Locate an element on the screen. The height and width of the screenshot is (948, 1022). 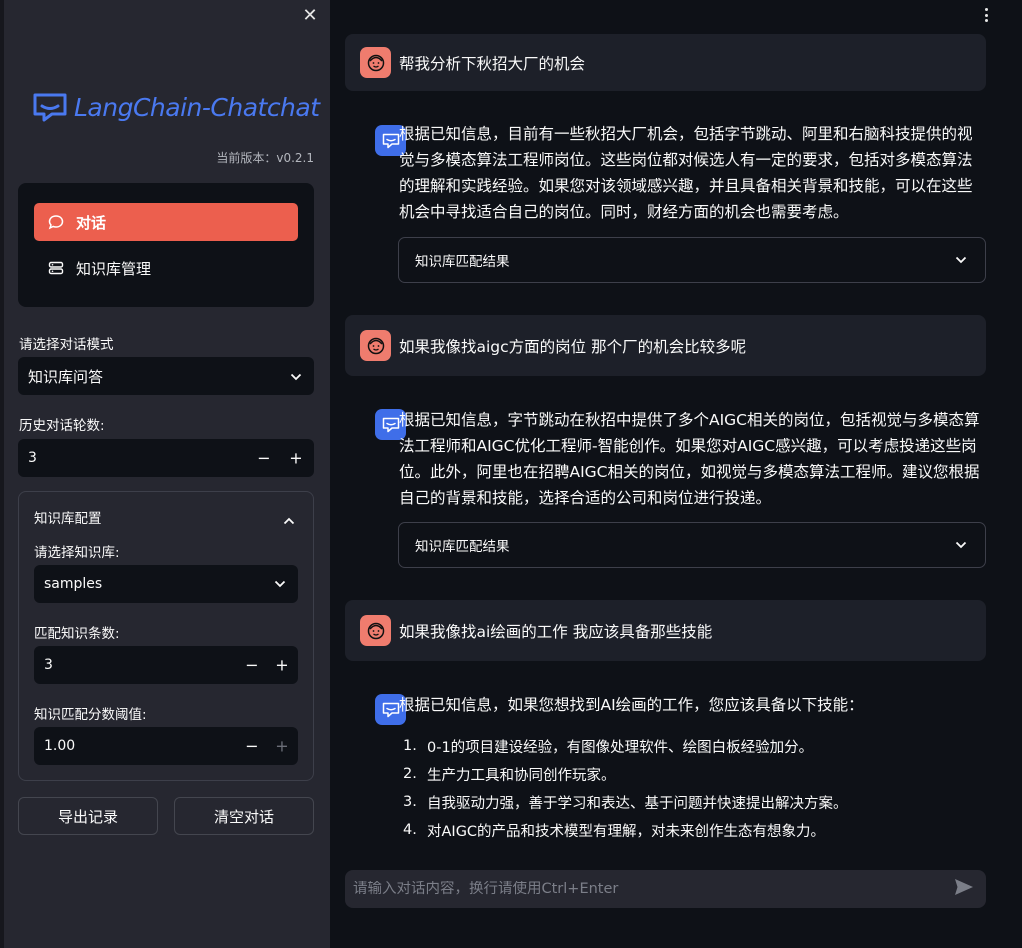
nav-item-label: 对话 is located at coordinates (91, 222).